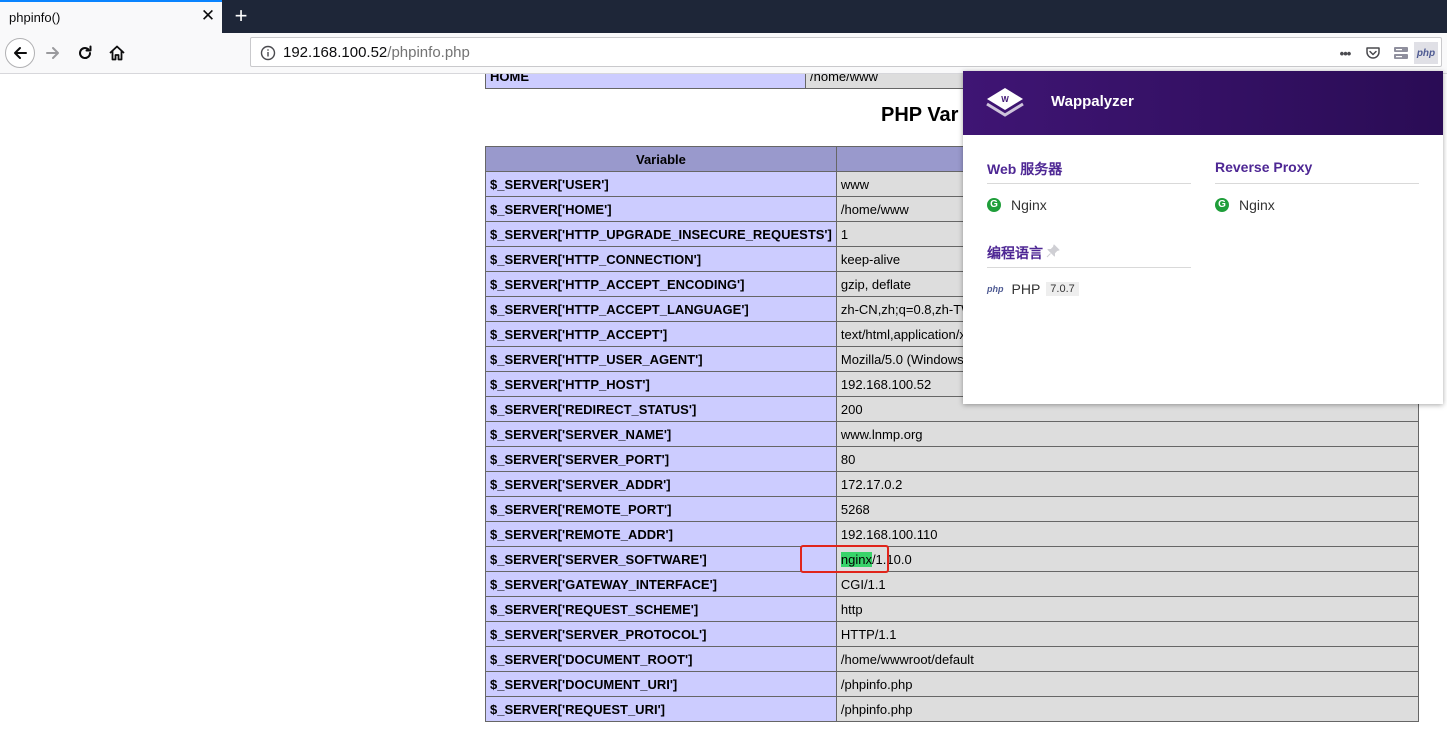 This screenshot has width=1447, height=730. I want to click on table-row: $_SERVER['REMOTE_PORT'] 5268, so click(952, 509).